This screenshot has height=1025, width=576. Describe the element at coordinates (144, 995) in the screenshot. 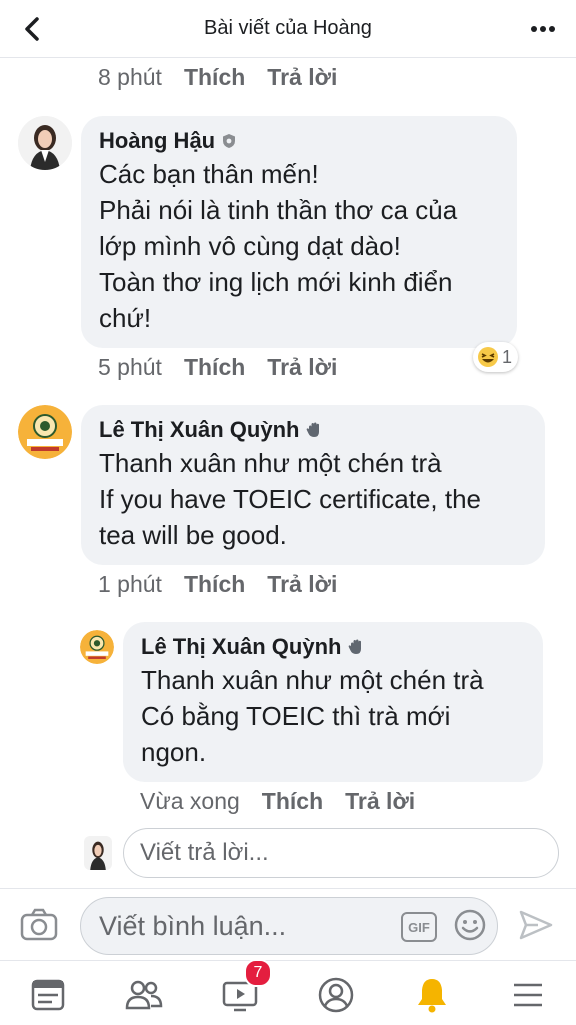

I see `friends-icon` at that location.